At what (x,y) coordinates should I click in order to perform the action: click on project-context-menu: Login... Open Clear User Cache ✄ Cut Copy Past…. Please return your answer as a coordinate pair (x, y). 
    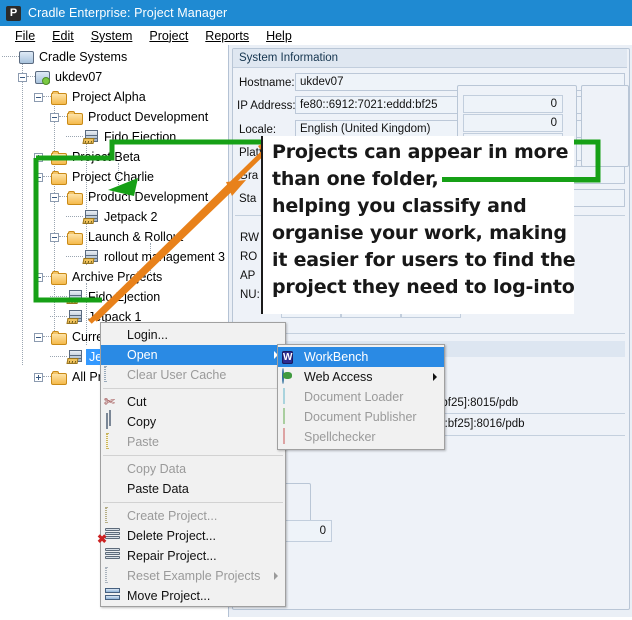
    Looking at the image, I should click on (191, 464).